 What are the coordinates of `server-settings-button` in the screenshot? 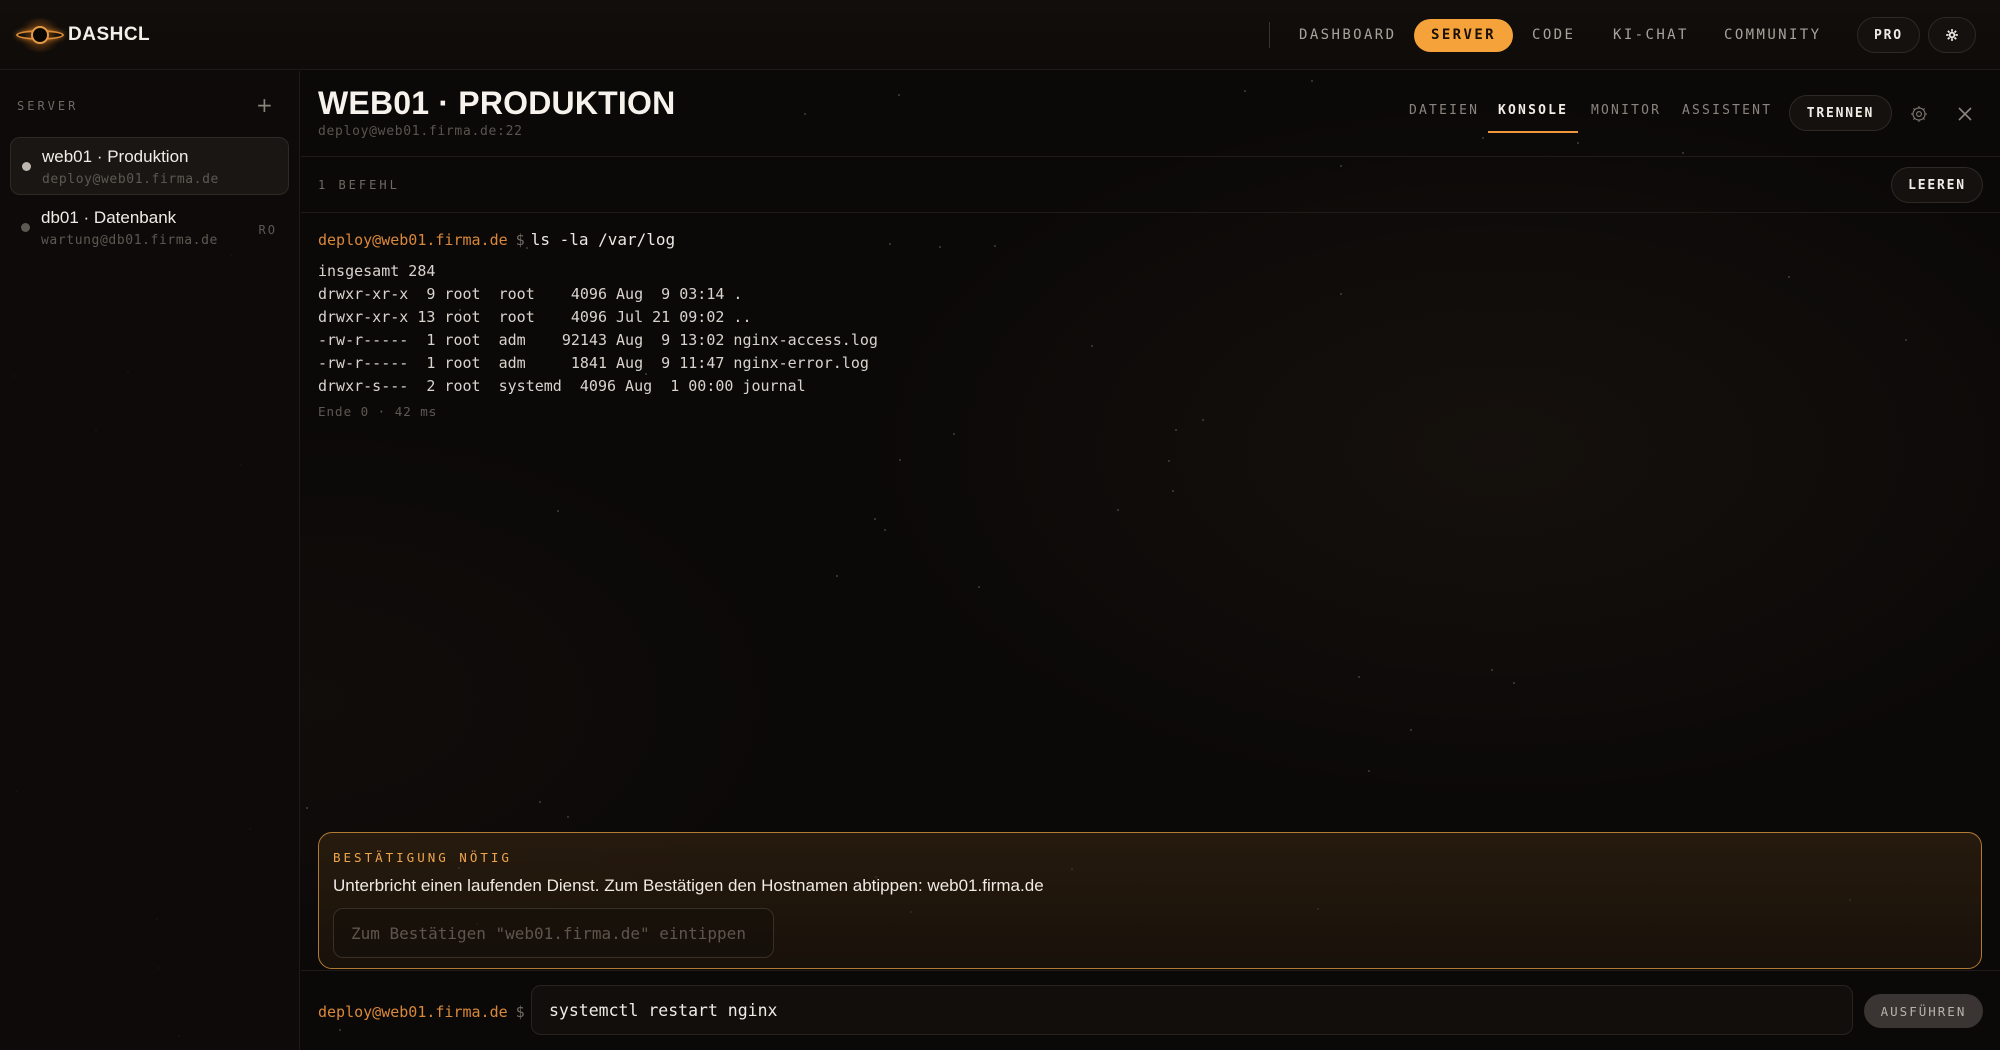 It's located at (1919, 114).